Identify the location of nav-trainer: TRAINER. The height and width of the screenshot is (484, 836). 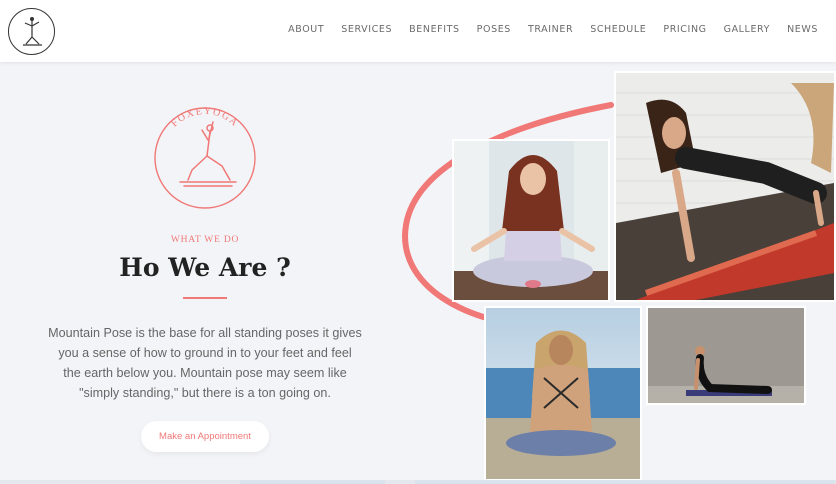
(550, 29).